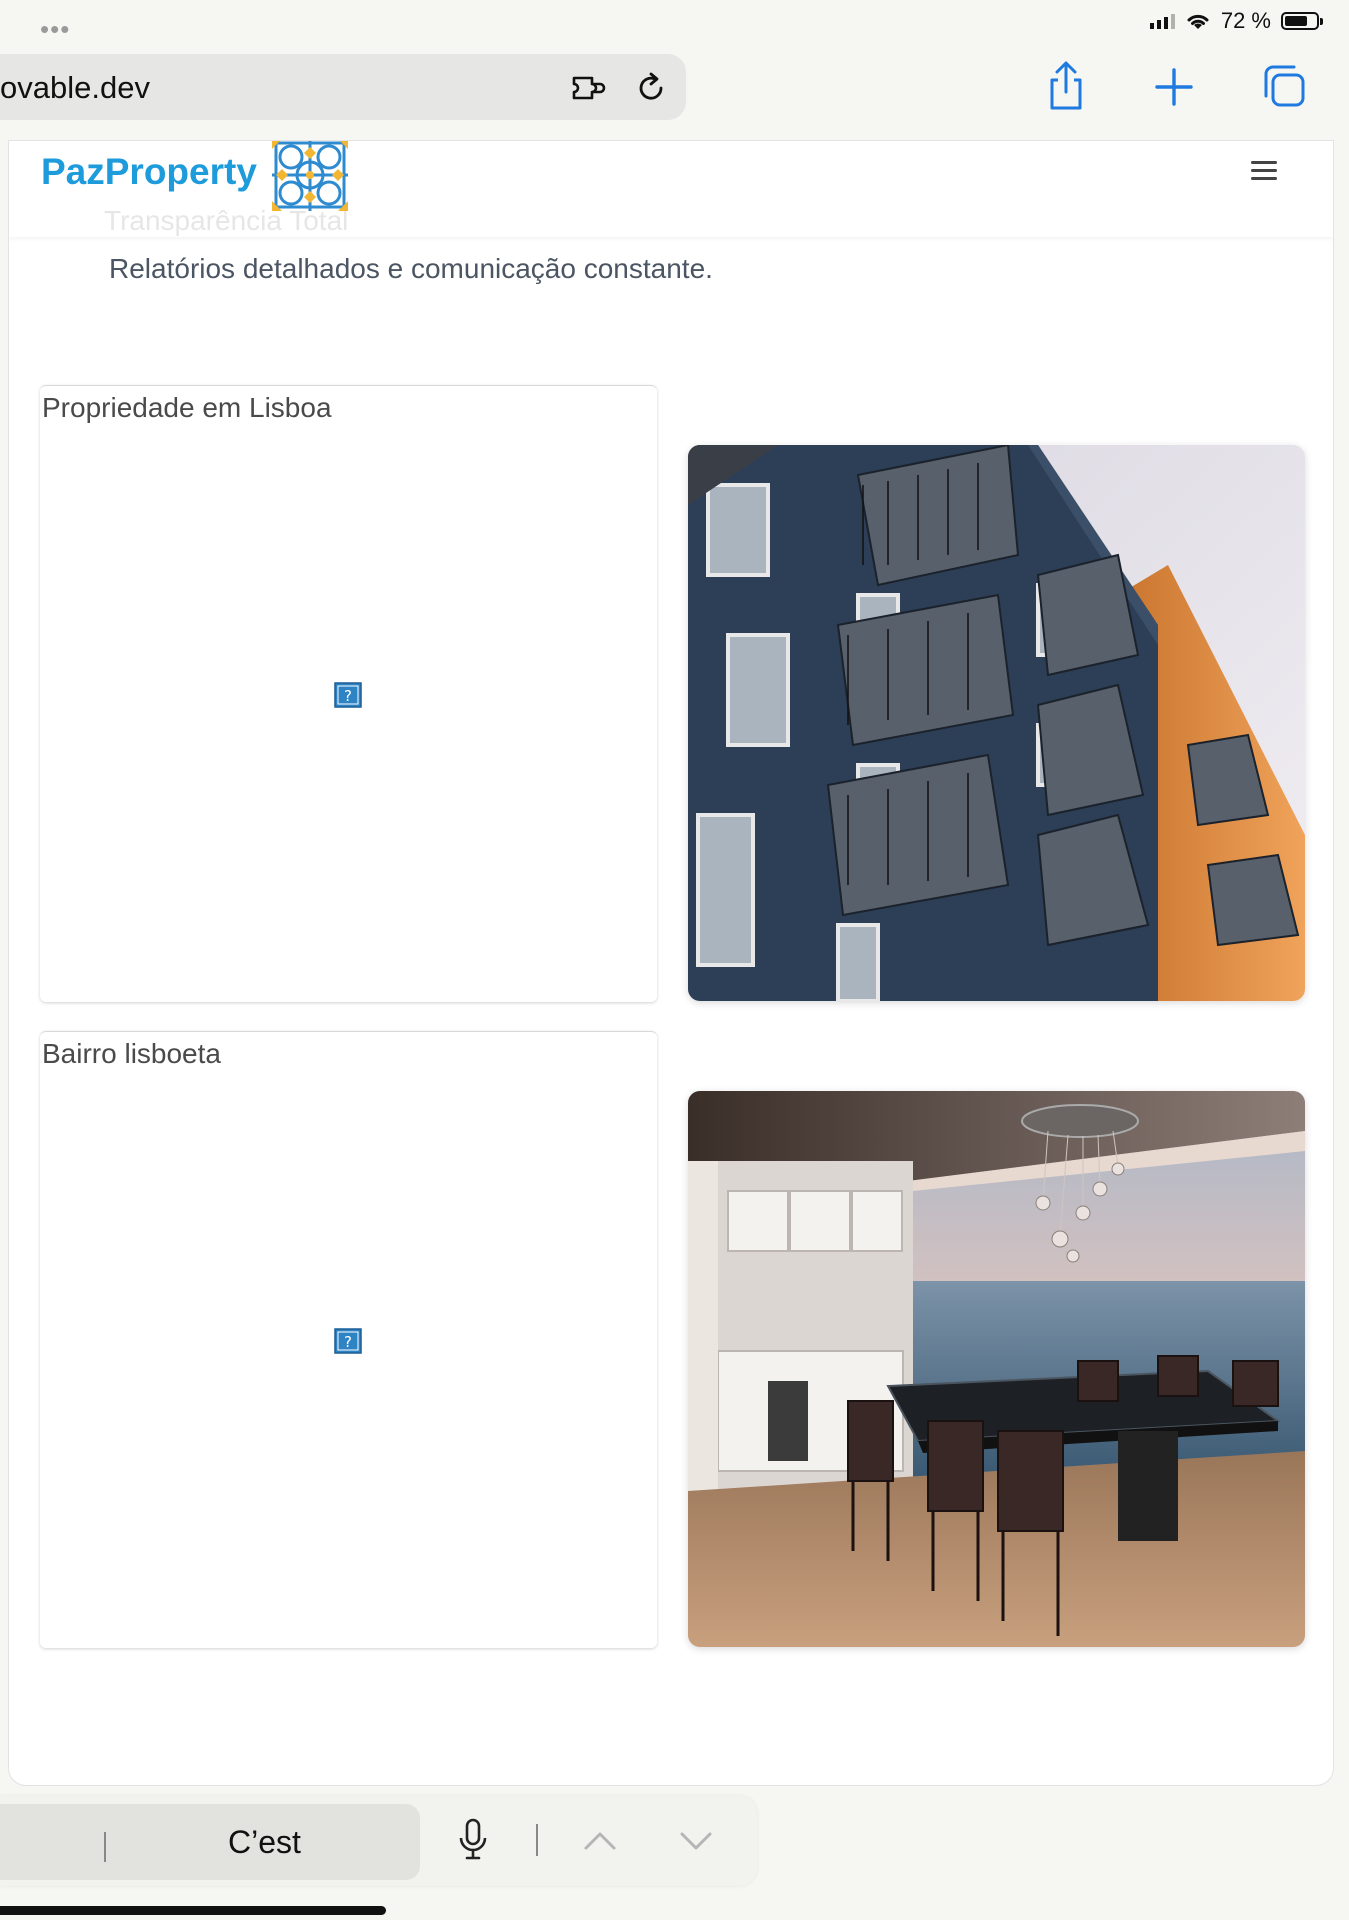  Describe the element at coordinates (264, 1842) in the screenshot. I see `find-query: C’est` at that location.